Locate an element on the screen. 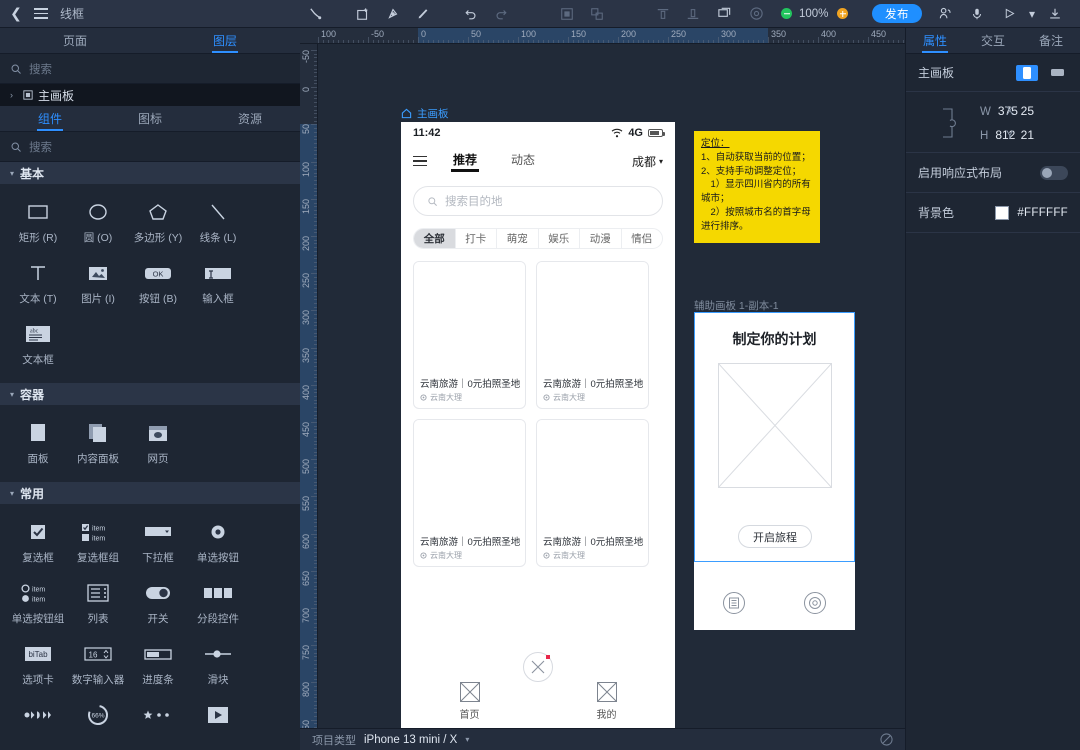 The height and width of the screenshot is (750, 1080). group-header-basic: ▾ 基本 is located at coordinates (150, 173).